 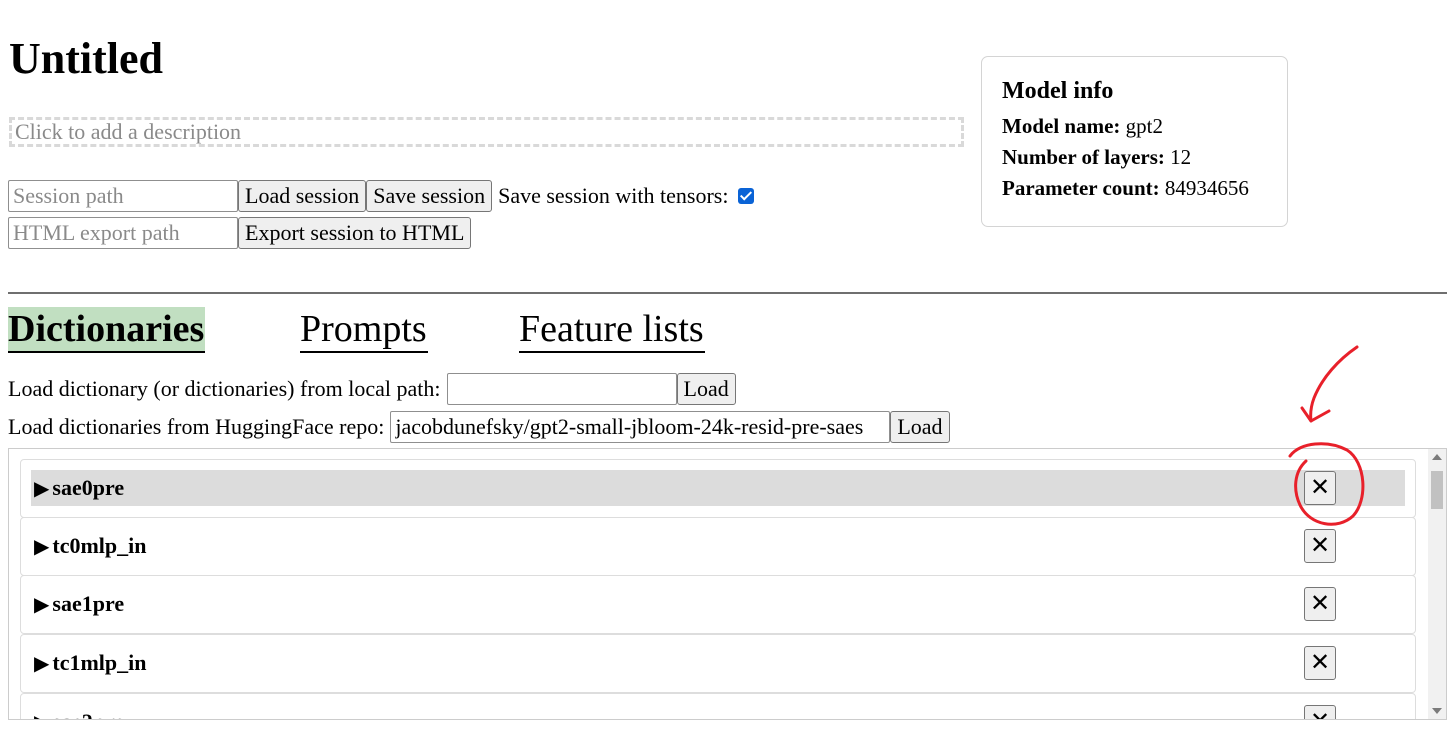 I want to click on num-layers-value: 12, so click(x=1181, y=157).